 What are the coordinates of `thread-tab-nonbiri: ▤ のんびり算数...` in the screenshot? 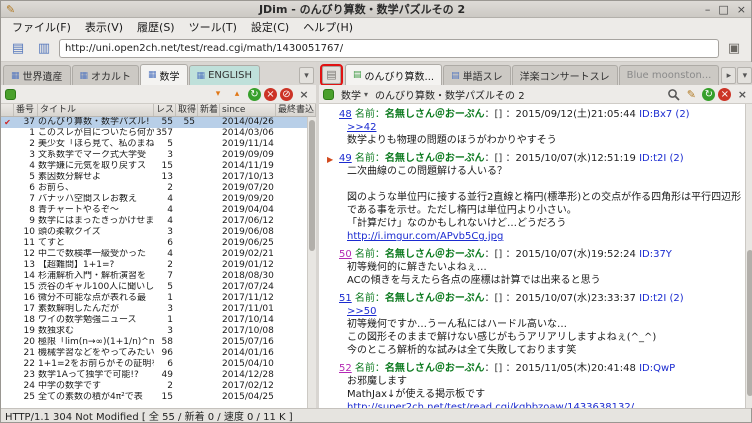 It's located at (394, 74).